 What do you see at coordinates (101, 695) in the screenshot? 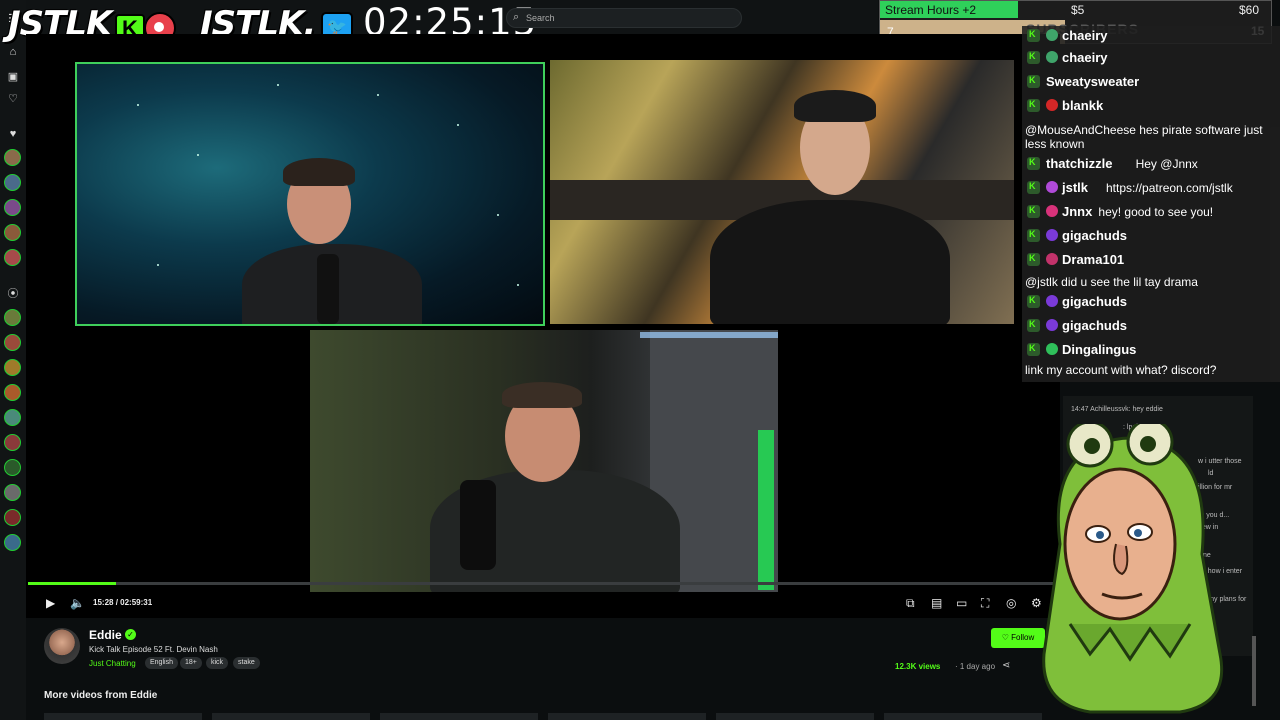
I see `more-videos-heading: More videos from Eddie` at bounding box center [101, 695].